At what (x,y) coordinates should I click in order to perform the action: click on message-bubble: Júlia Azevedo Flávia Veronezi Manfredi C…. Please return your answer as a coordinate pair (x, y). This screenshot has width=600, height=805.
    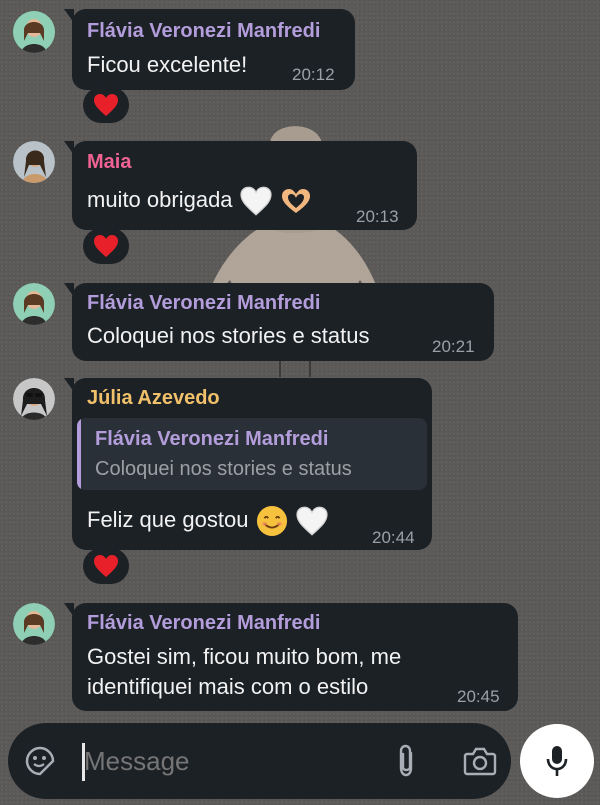
    Looking at the image, I should click on (248, 464).